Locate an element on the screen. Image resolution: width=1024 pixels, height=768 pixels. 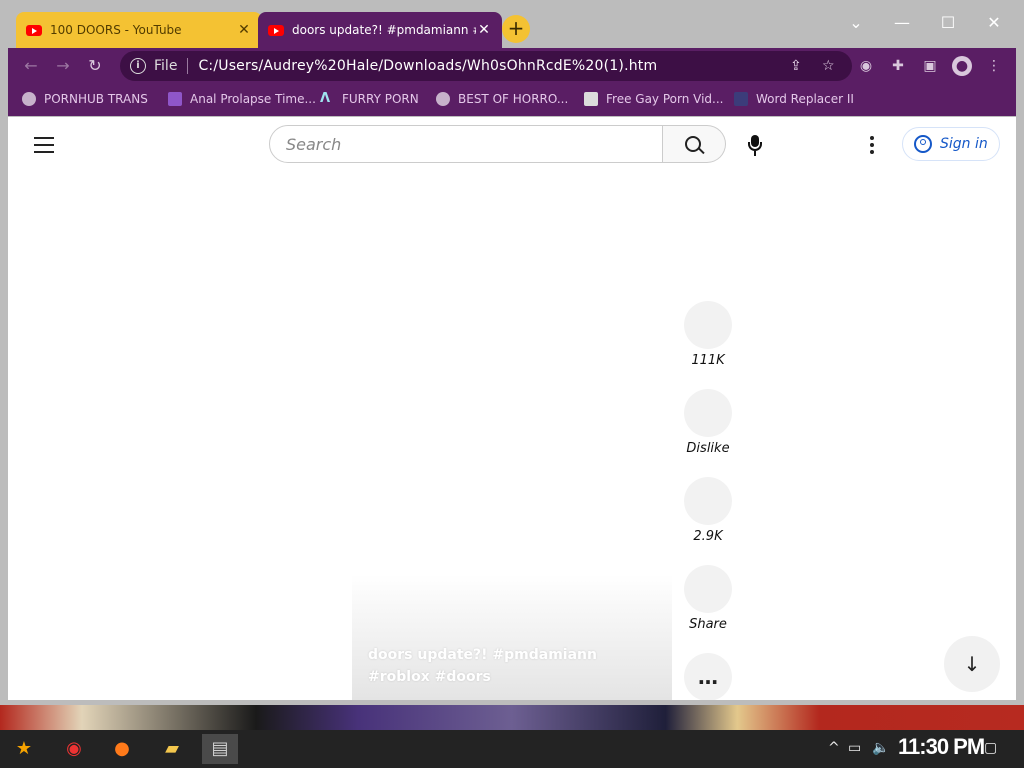
bookmark-icon is located at coordinates (175, 99).